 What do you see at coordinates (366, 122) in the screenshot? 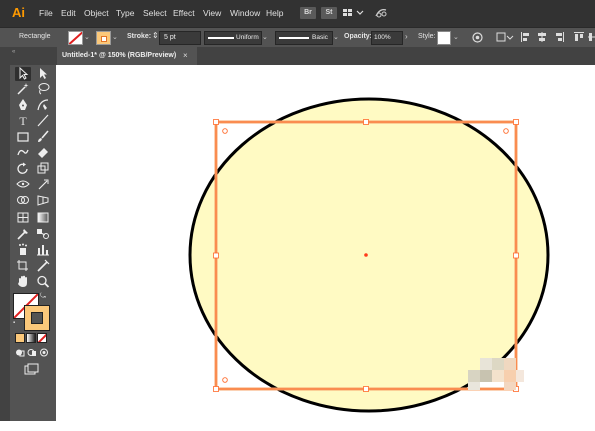
I see `handle-top-center` at bounding box center [366, 122].